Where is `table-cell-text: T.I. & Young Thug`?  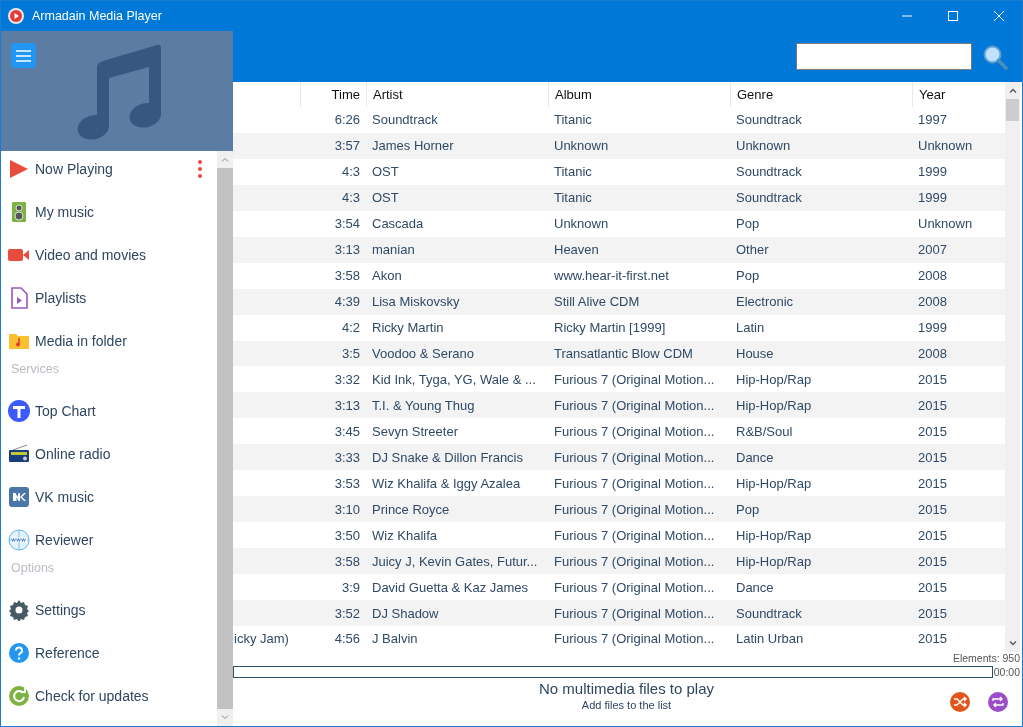
table-cell-text: T.I. & Young Thug is located at coordinates (423, 405).